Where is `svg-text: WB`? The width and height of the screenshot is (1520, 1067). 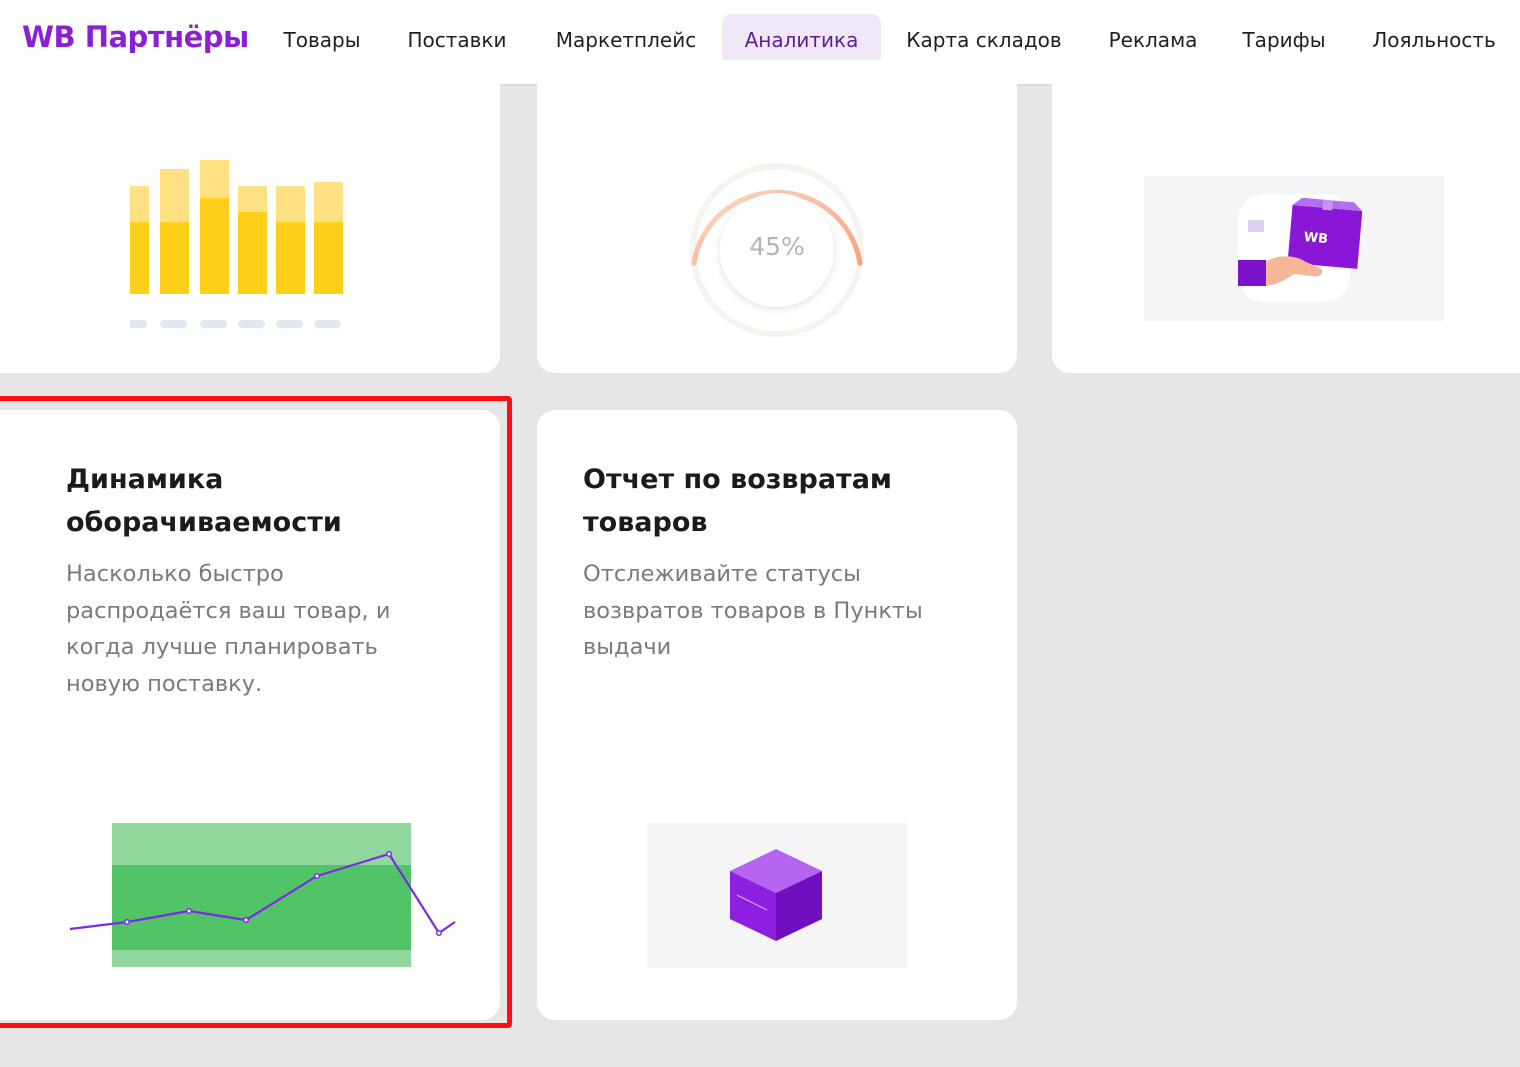 svg-text: WB is located at coordinates (1315, 238).